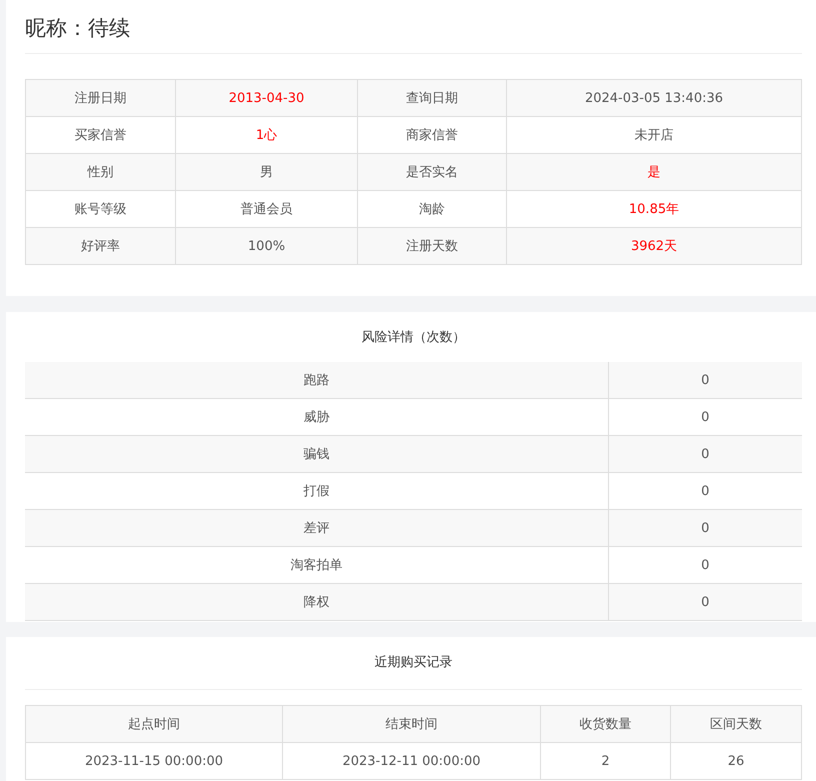 The height and width of the screenshot is (781, 816). What do you see at coordinates (267, 98) in the screenshot?
I see `table-cell: 2013-04-30` at bounding box center [267, 98].